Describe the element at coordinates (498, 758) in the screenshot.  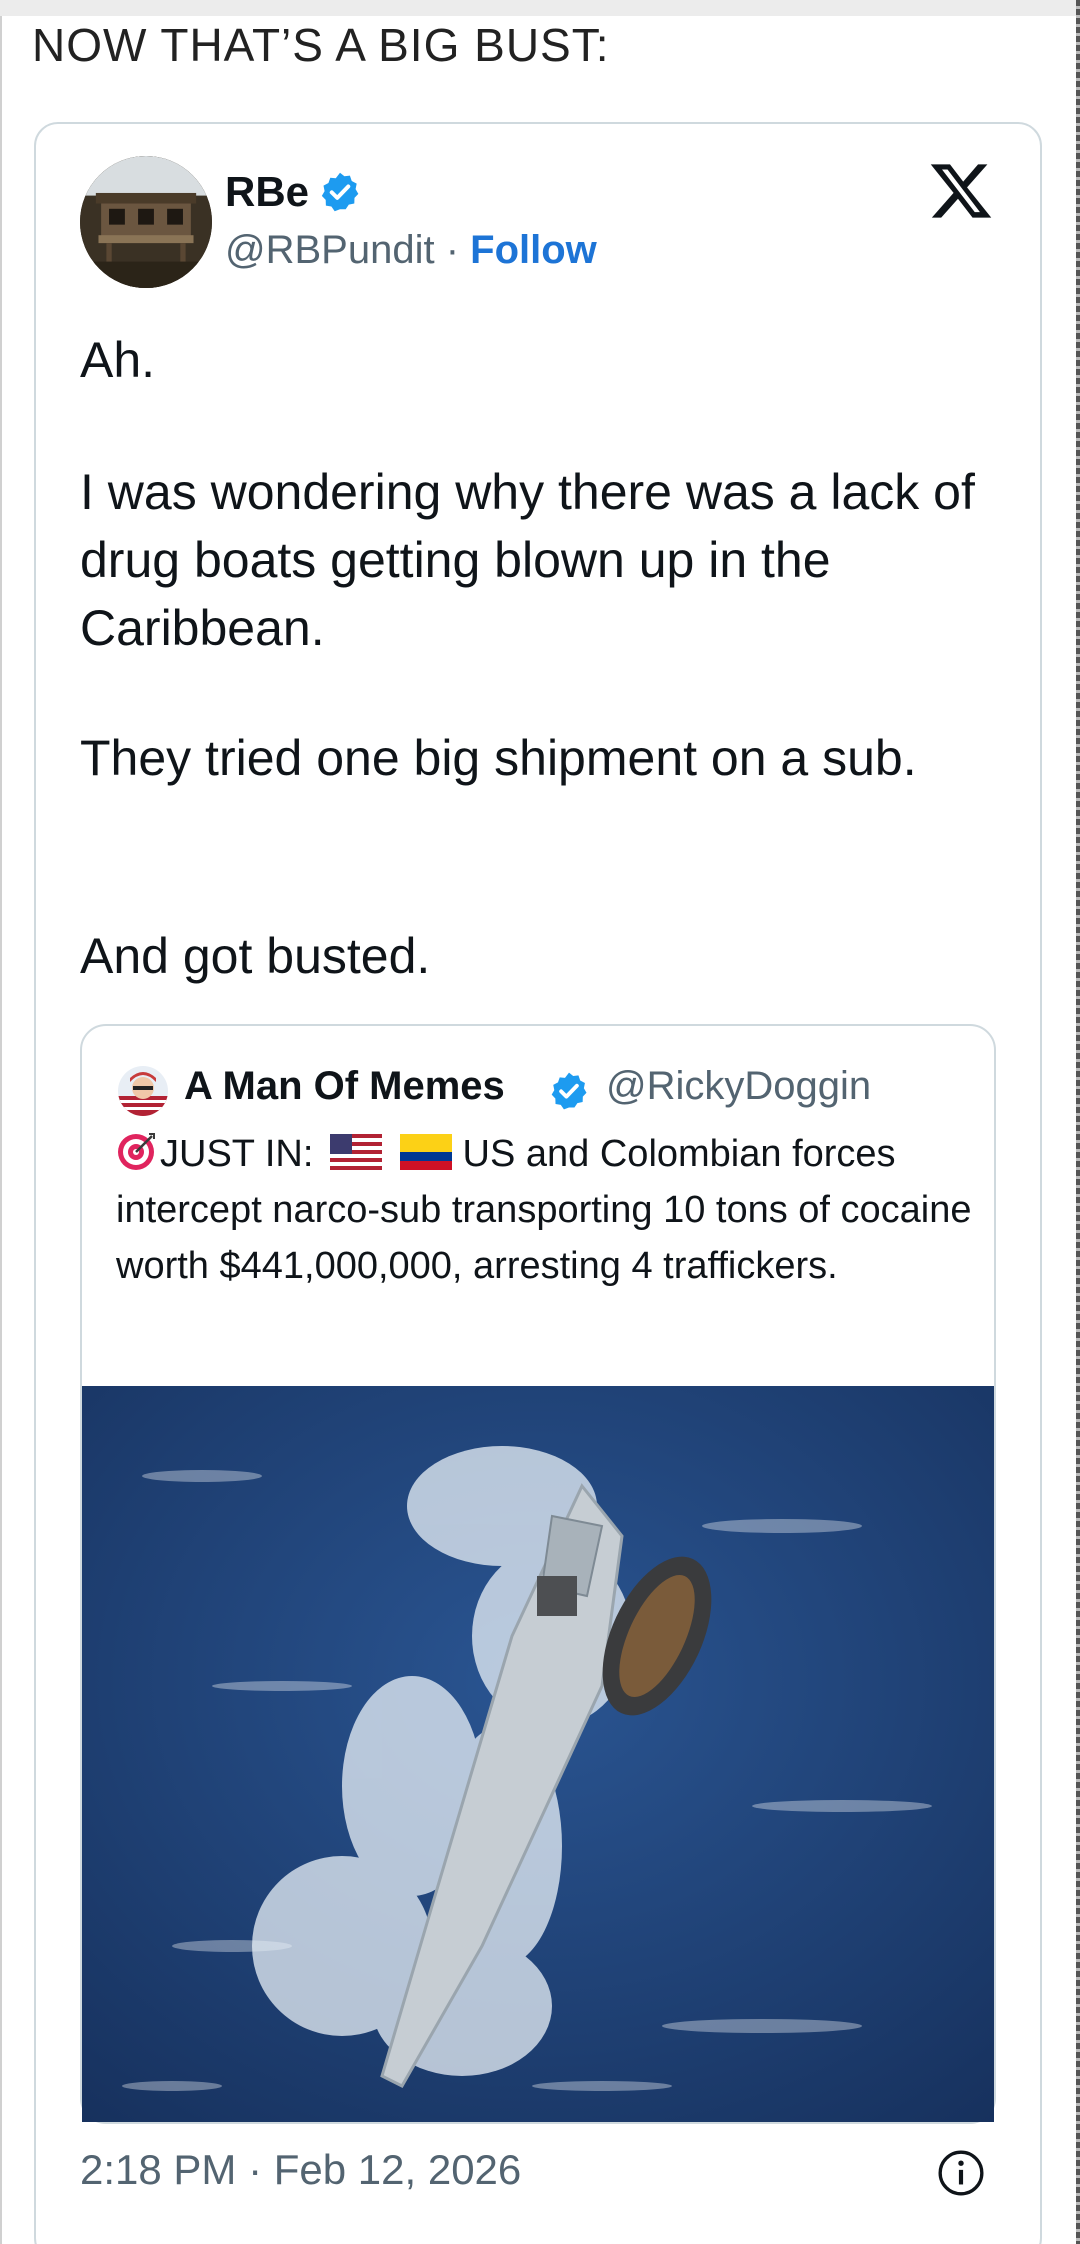
I see `tweet-paragraph: They tried one big shipment on a sub.` at that location.